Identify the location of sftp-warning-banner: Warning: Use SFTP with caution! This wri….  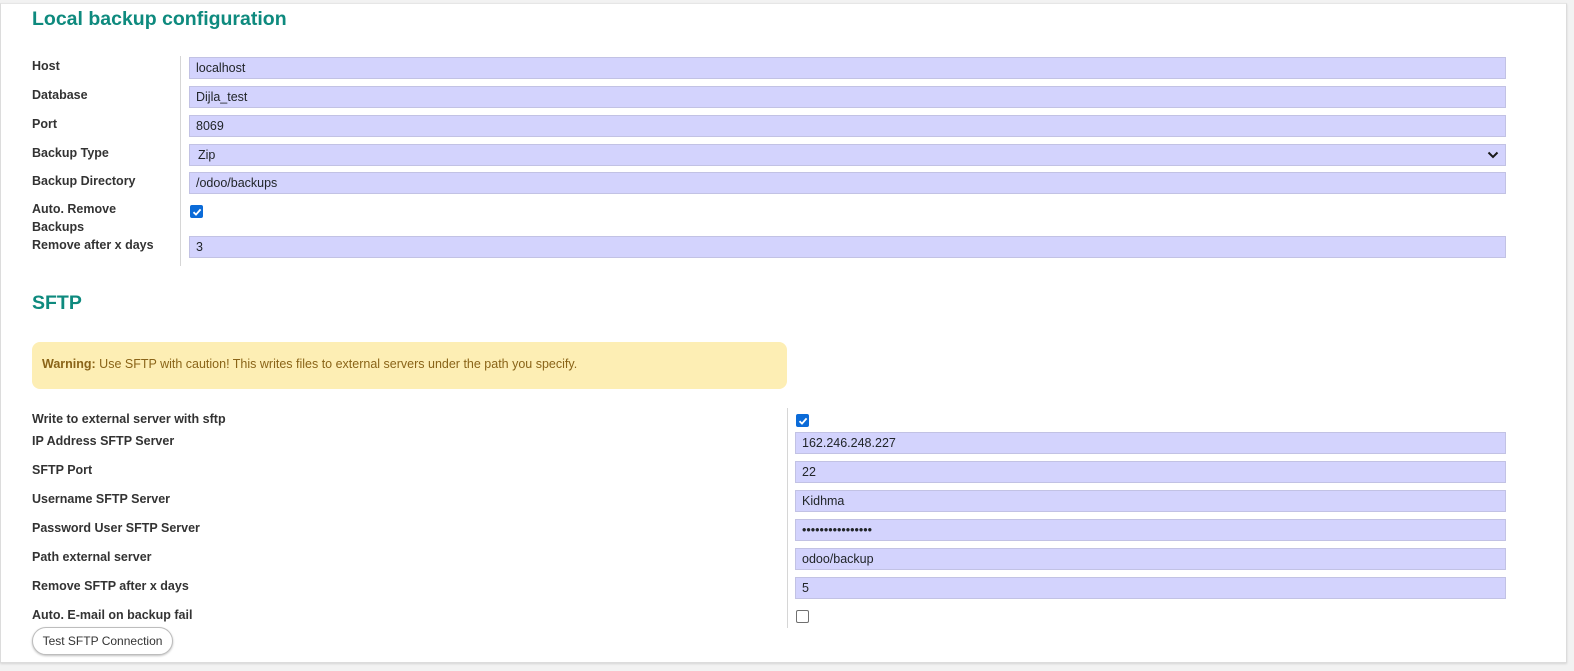
(409, 365).